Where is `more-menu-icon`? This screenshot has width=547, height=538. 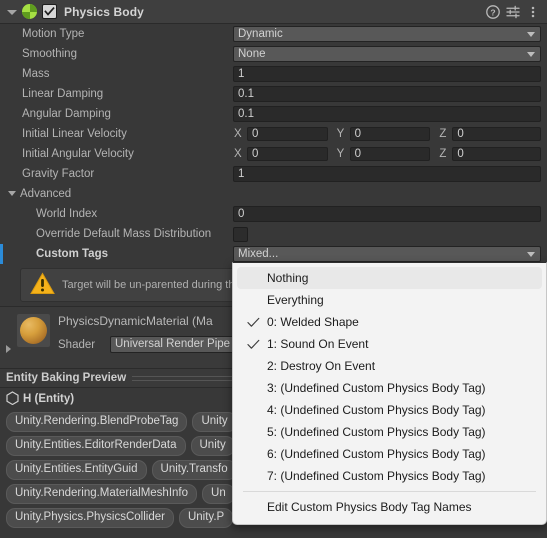
more-menu-icon is located at coordinates (532, 11).